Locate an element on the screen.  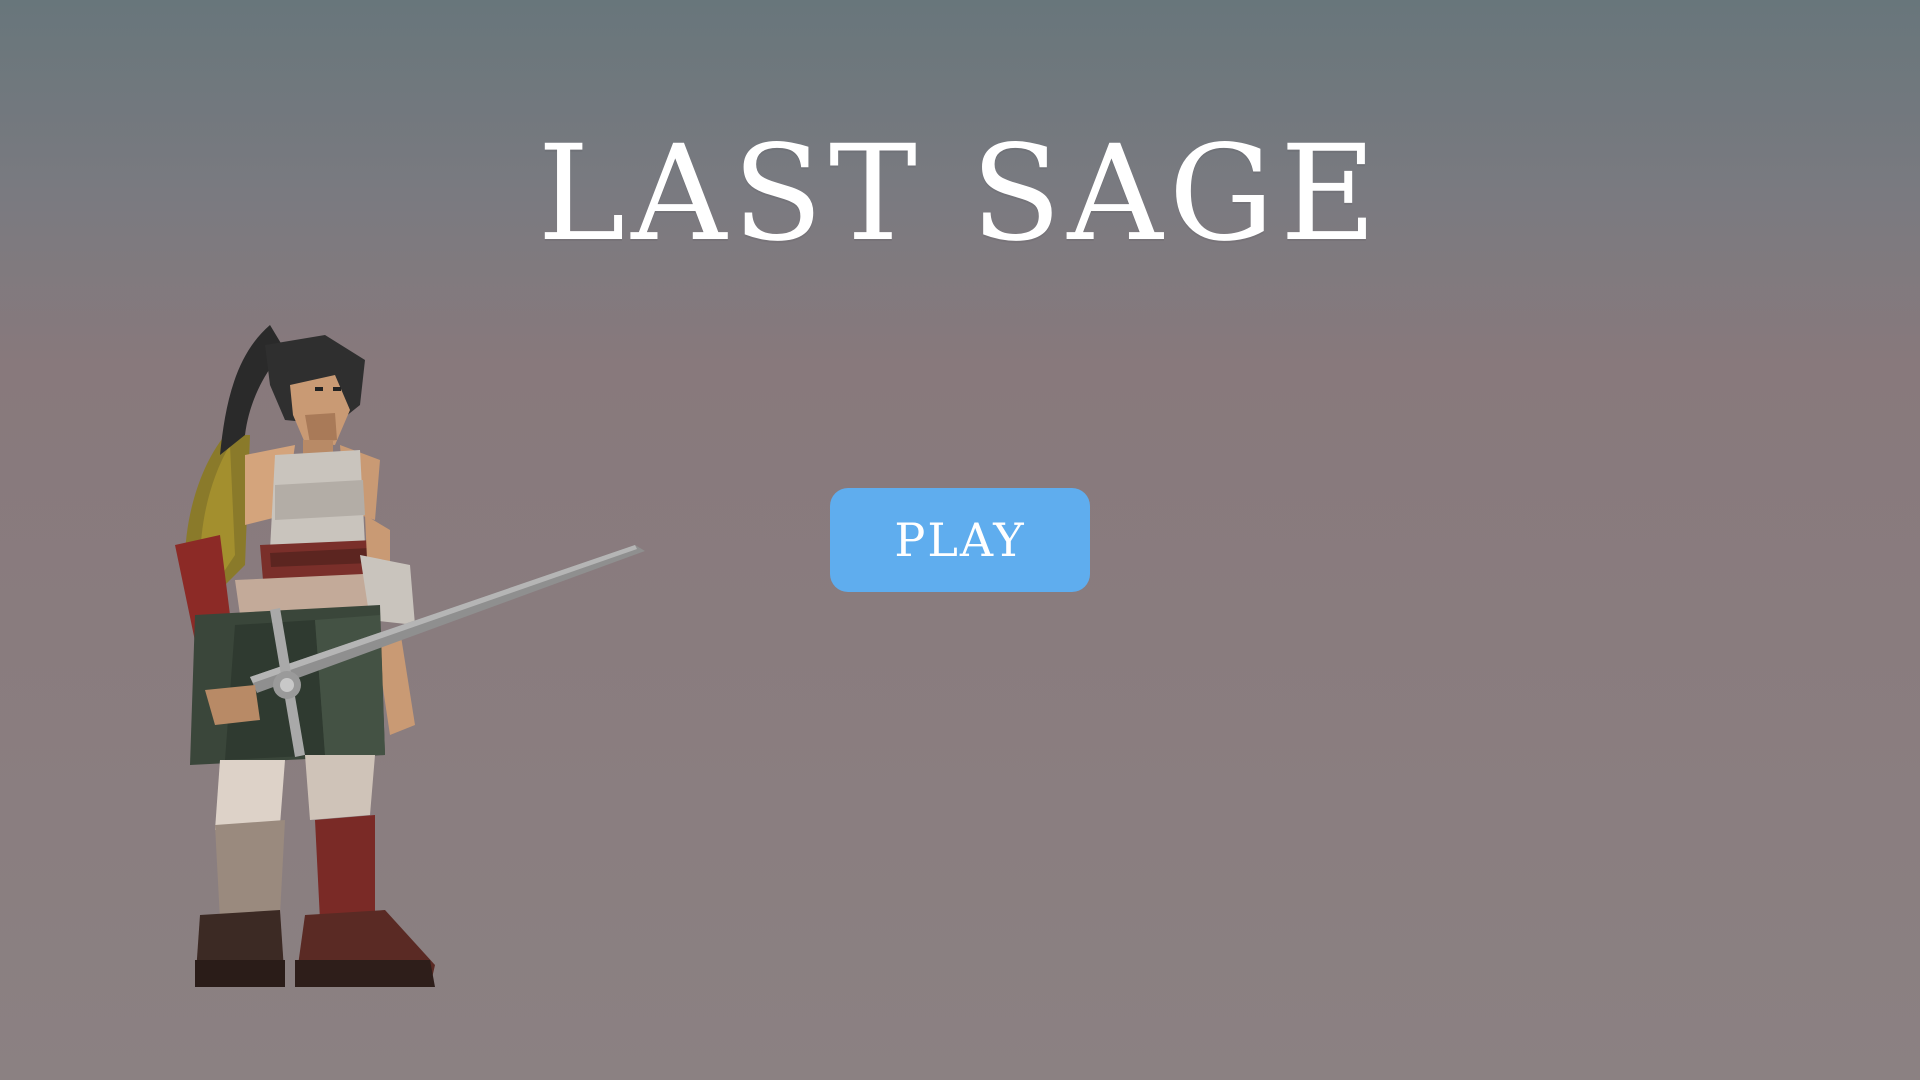
play-button: PLAY is located at coordinates (960, 540).